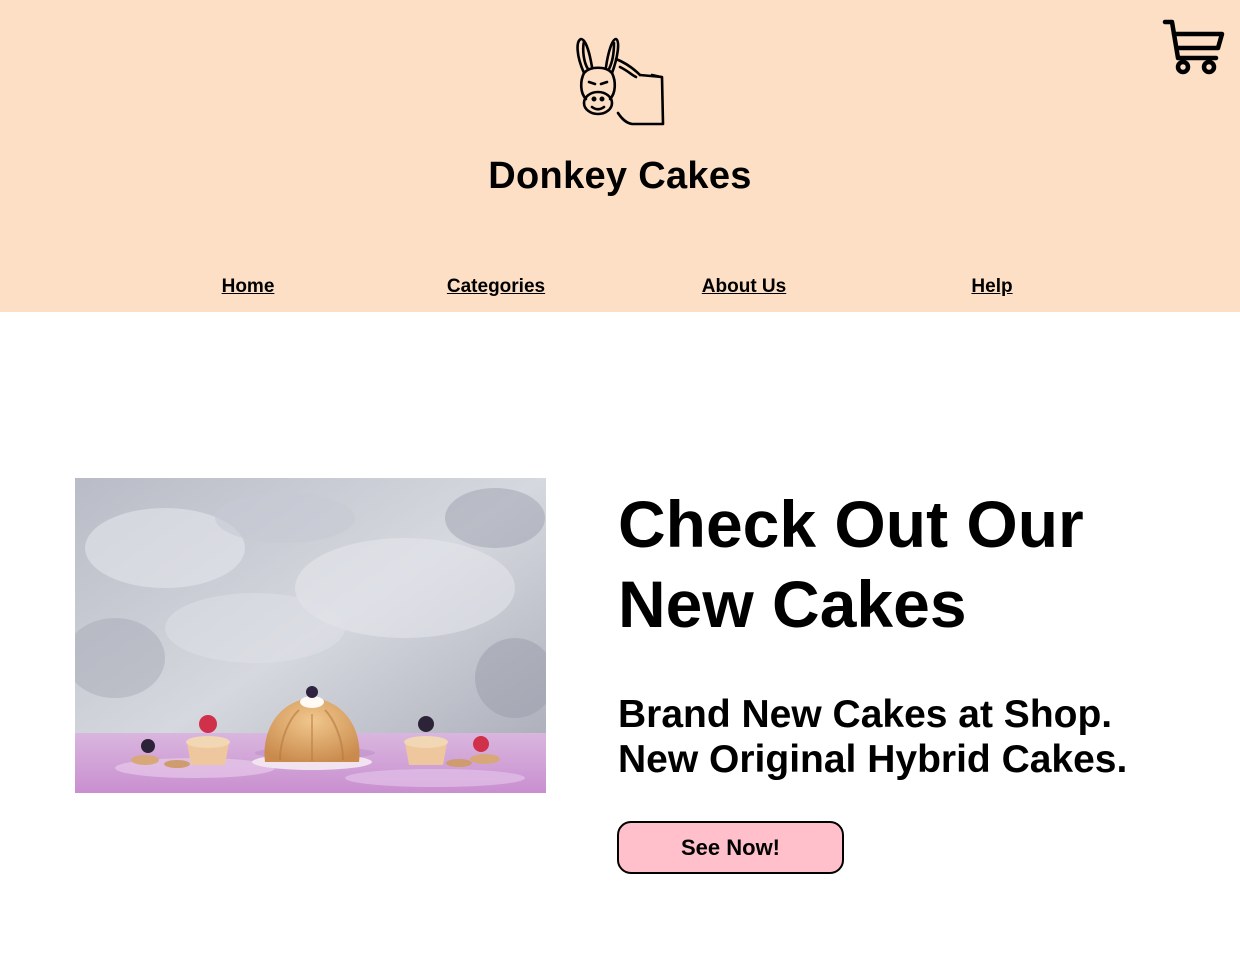  What do you see at coordinates (851, 524) in the screenshot?
I see `hero-title-line-1: Check Out Our` at bounding box center [851, 524].